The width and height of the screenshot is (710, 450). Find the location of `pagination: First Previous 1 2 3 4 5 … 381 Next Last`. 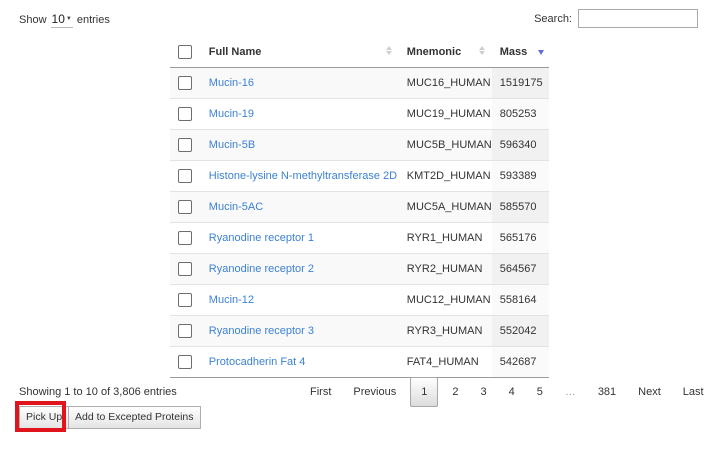

pagination: First Previous 1 2 3 4 5 … 381 Next Last is located at coordinates (504, 392).